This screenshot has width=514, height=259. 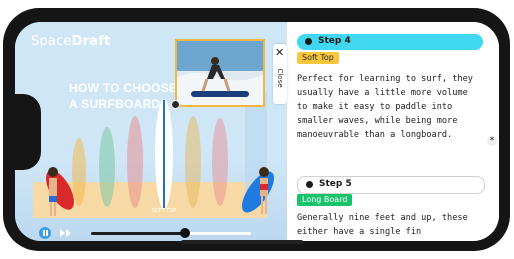 What do you see at coordinates (175, 104) in the screenshot?
I see `thumbnail-handle` at bounding box center [175, 104].